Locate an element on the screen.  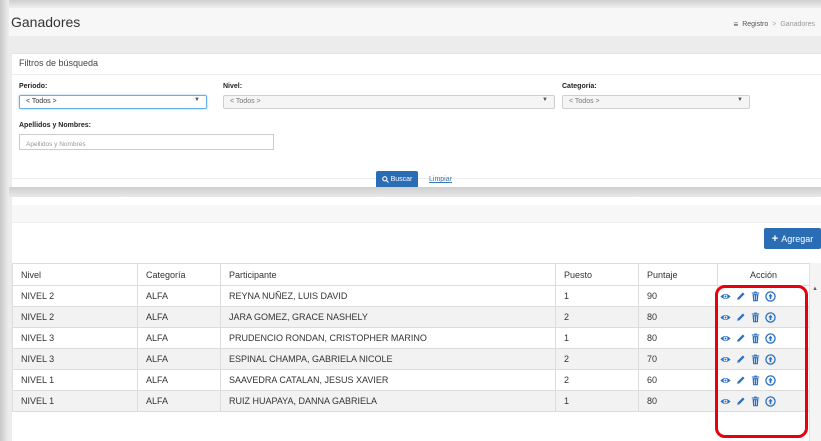
column-header-puntaje: Puntaje is located at coordinates (678, 274).